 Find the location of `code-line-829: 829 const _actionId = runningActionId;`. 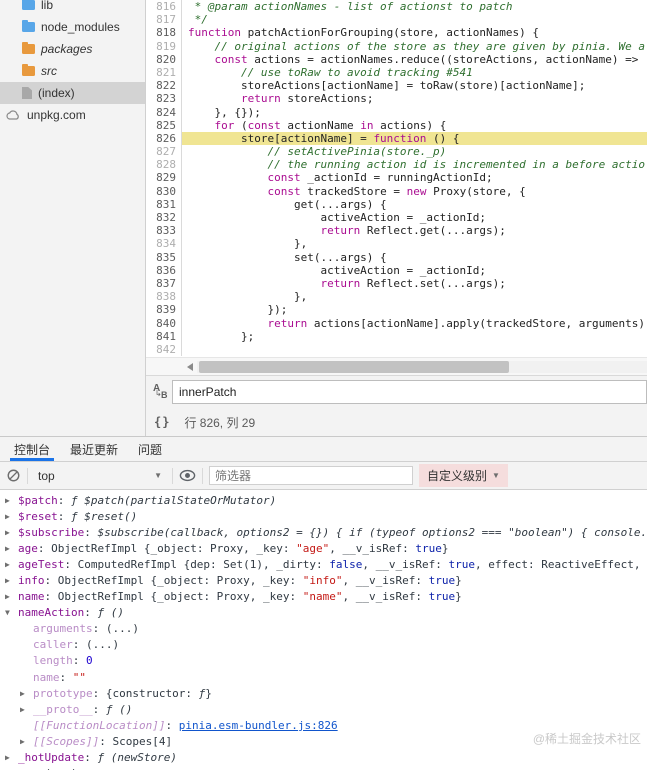

code-line-829: 829 const _actionId = runningActionId; is located at coordinates (396, 178).